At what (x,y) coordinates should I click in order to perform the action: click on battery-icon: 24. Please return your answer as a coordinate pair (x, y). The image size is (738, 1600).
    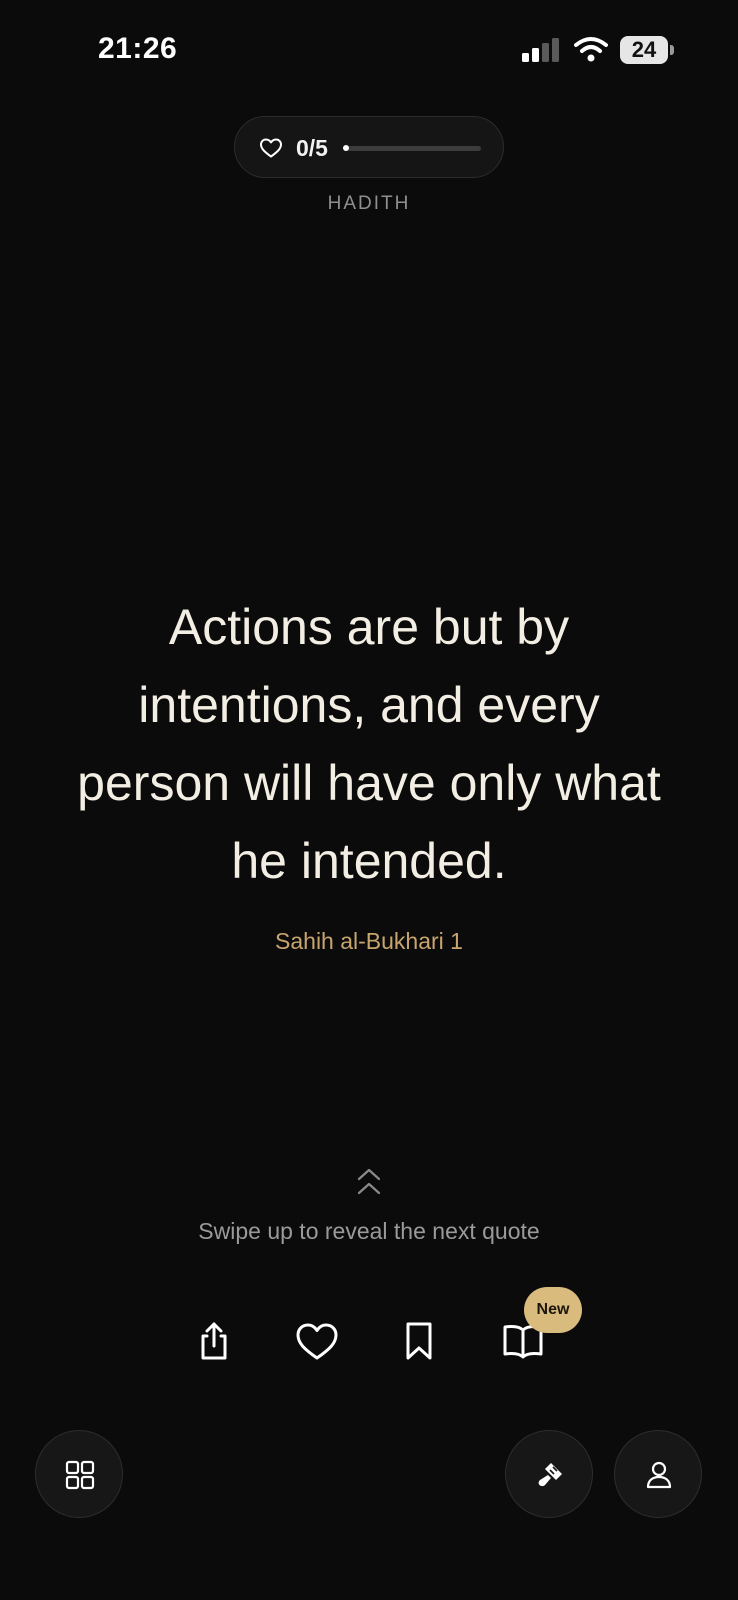
    Looking at the image, I should click on (647, 50).